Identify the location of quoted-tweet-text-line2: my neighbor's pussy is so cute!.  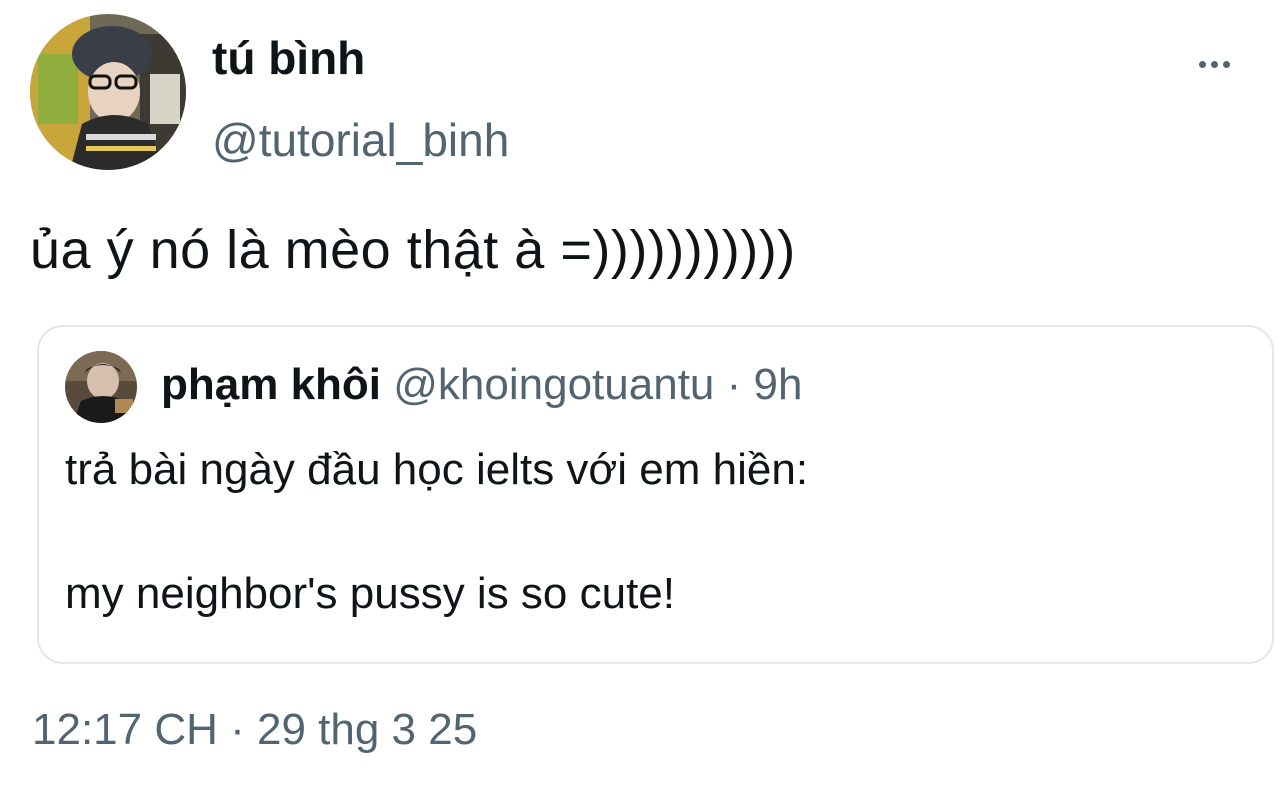
(370, 593).